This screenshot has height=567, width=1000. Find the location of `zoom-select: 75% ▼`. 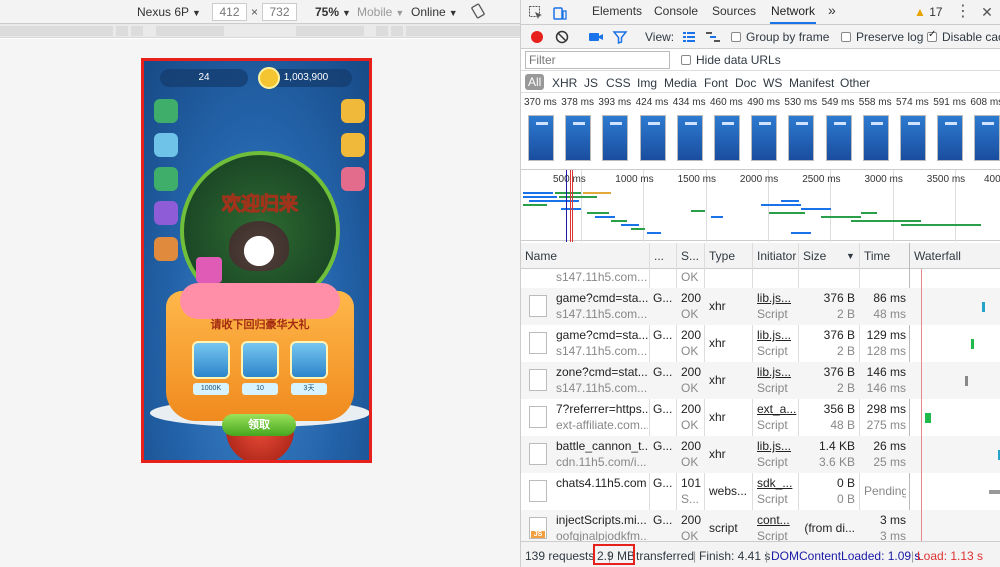

zoom-select: 75% ▼ is located at coordinates (333, 12).